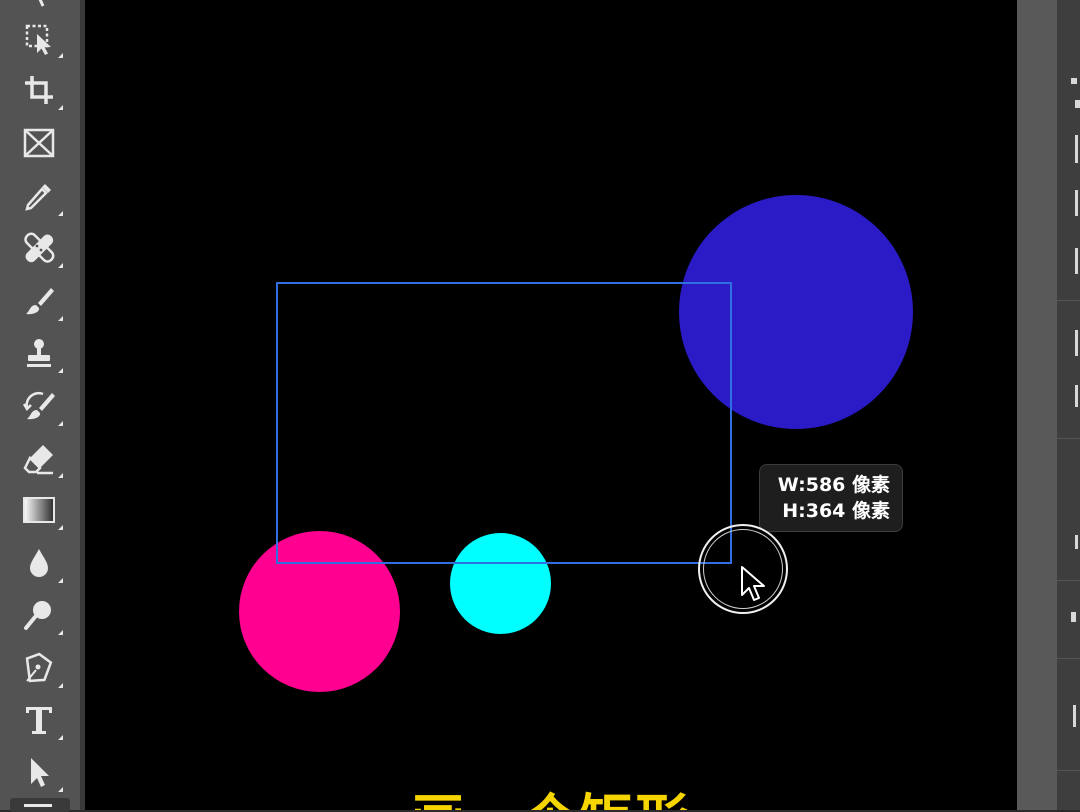 The image size is (1080, 812). I want to click on eyedropper-icon, so click(40, 196).